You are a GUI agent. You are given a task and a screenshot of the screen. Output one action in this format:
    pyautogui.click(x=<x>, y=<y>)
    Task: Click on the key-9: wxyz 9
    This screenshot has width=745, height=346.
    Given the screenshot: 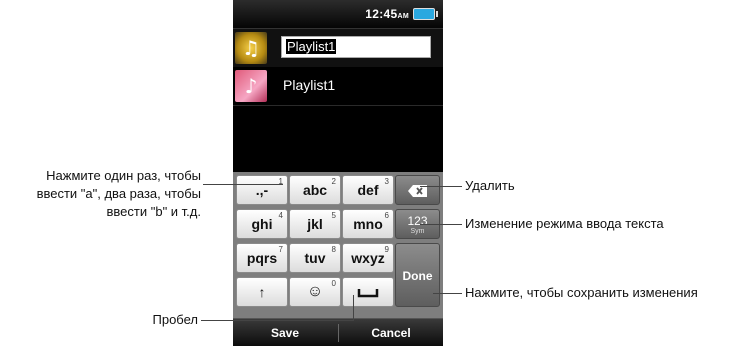 What is the action you would take?
    pyautogui.click(x=368, y=258)
    